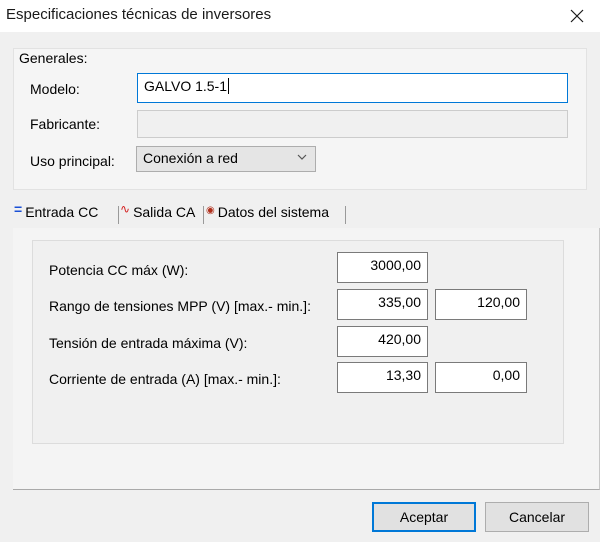 The width and height of the screenshot is (600, 542). I want to click on tab-salida-ca: ∿ Salida CA, so click(162, 213).